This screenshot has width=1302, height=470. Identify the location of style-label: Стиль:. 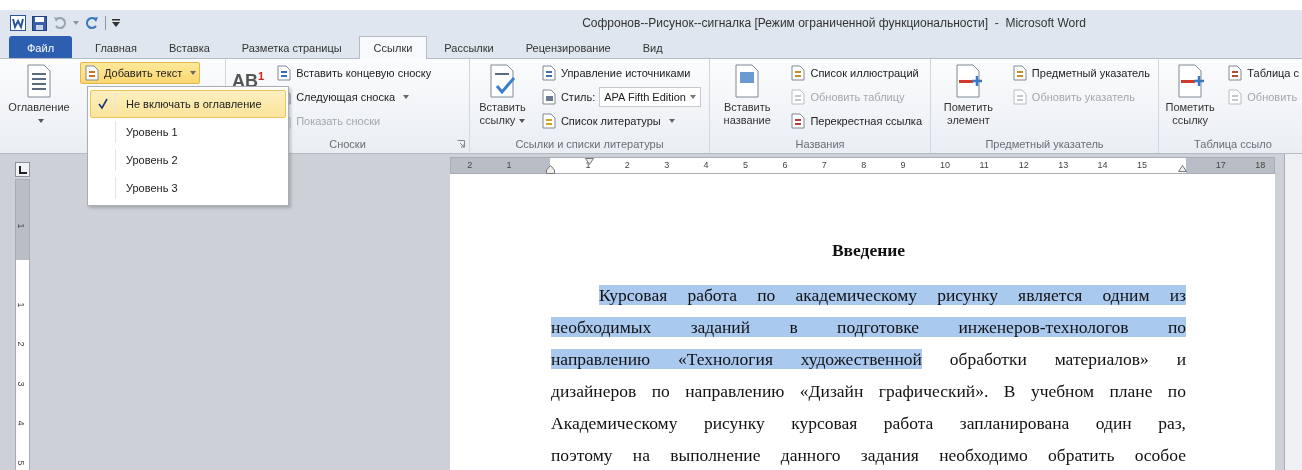
(578, 97).